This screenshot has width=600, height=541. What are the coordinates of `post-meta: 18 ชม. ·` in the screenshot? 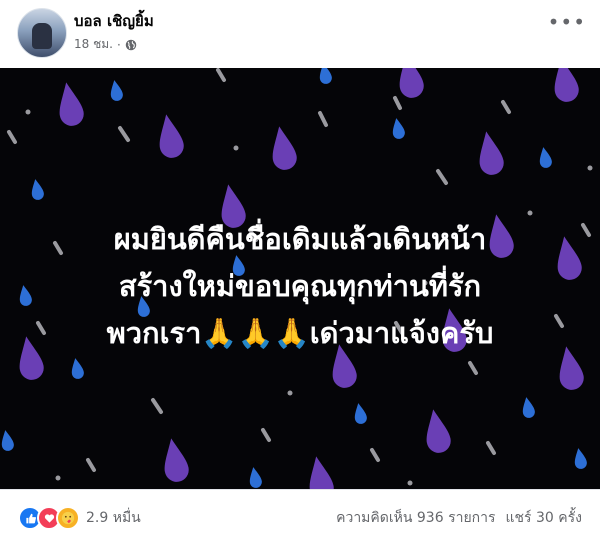 It's located at (105, 44).